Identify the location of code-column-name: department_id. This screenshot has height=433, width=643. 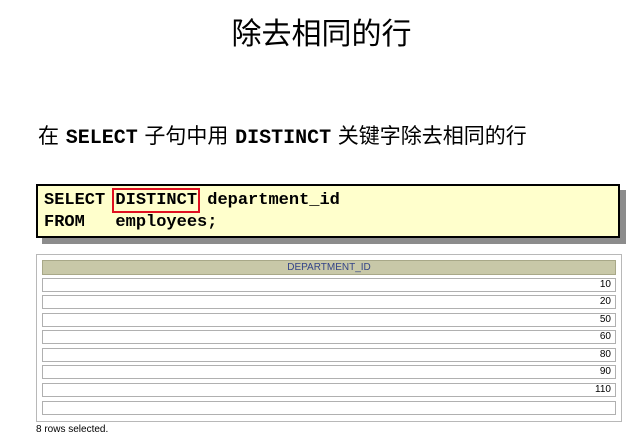
(268, 200).